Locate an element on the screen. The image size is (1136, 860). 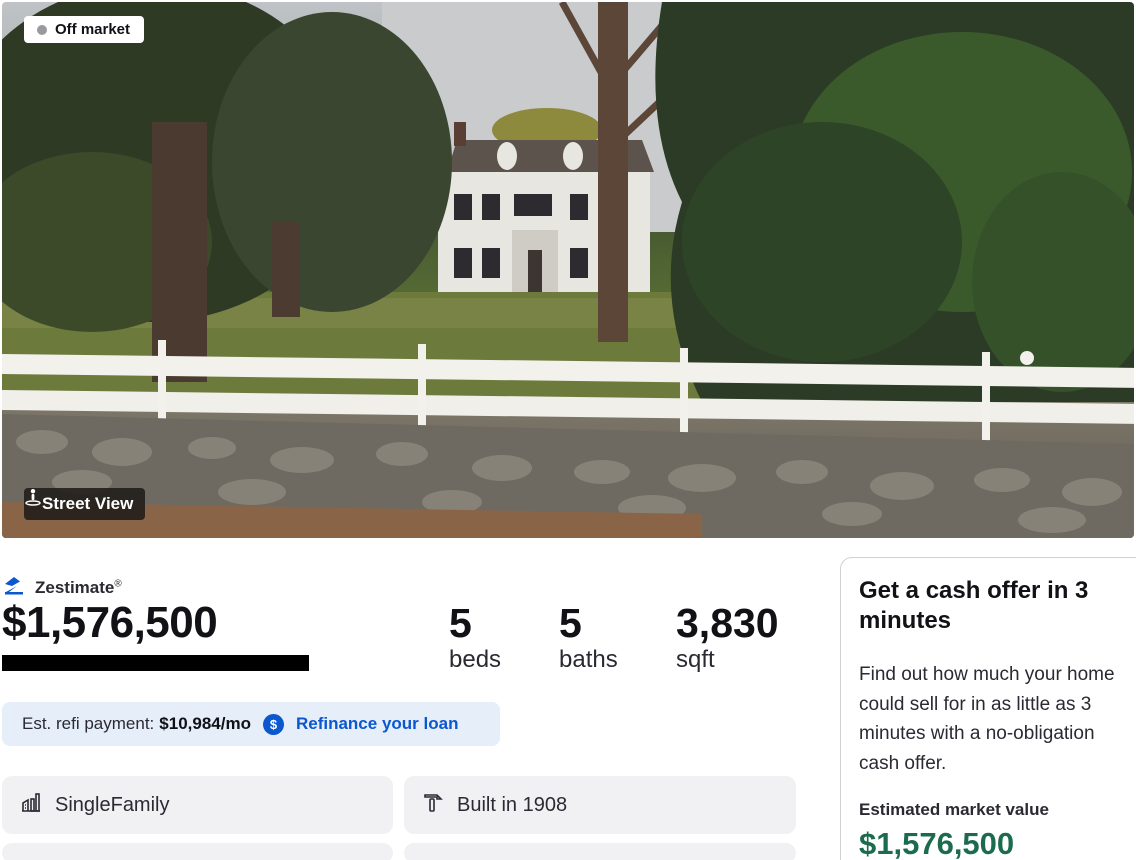
off-market-label: Off market is located at coordinates (93, 29).